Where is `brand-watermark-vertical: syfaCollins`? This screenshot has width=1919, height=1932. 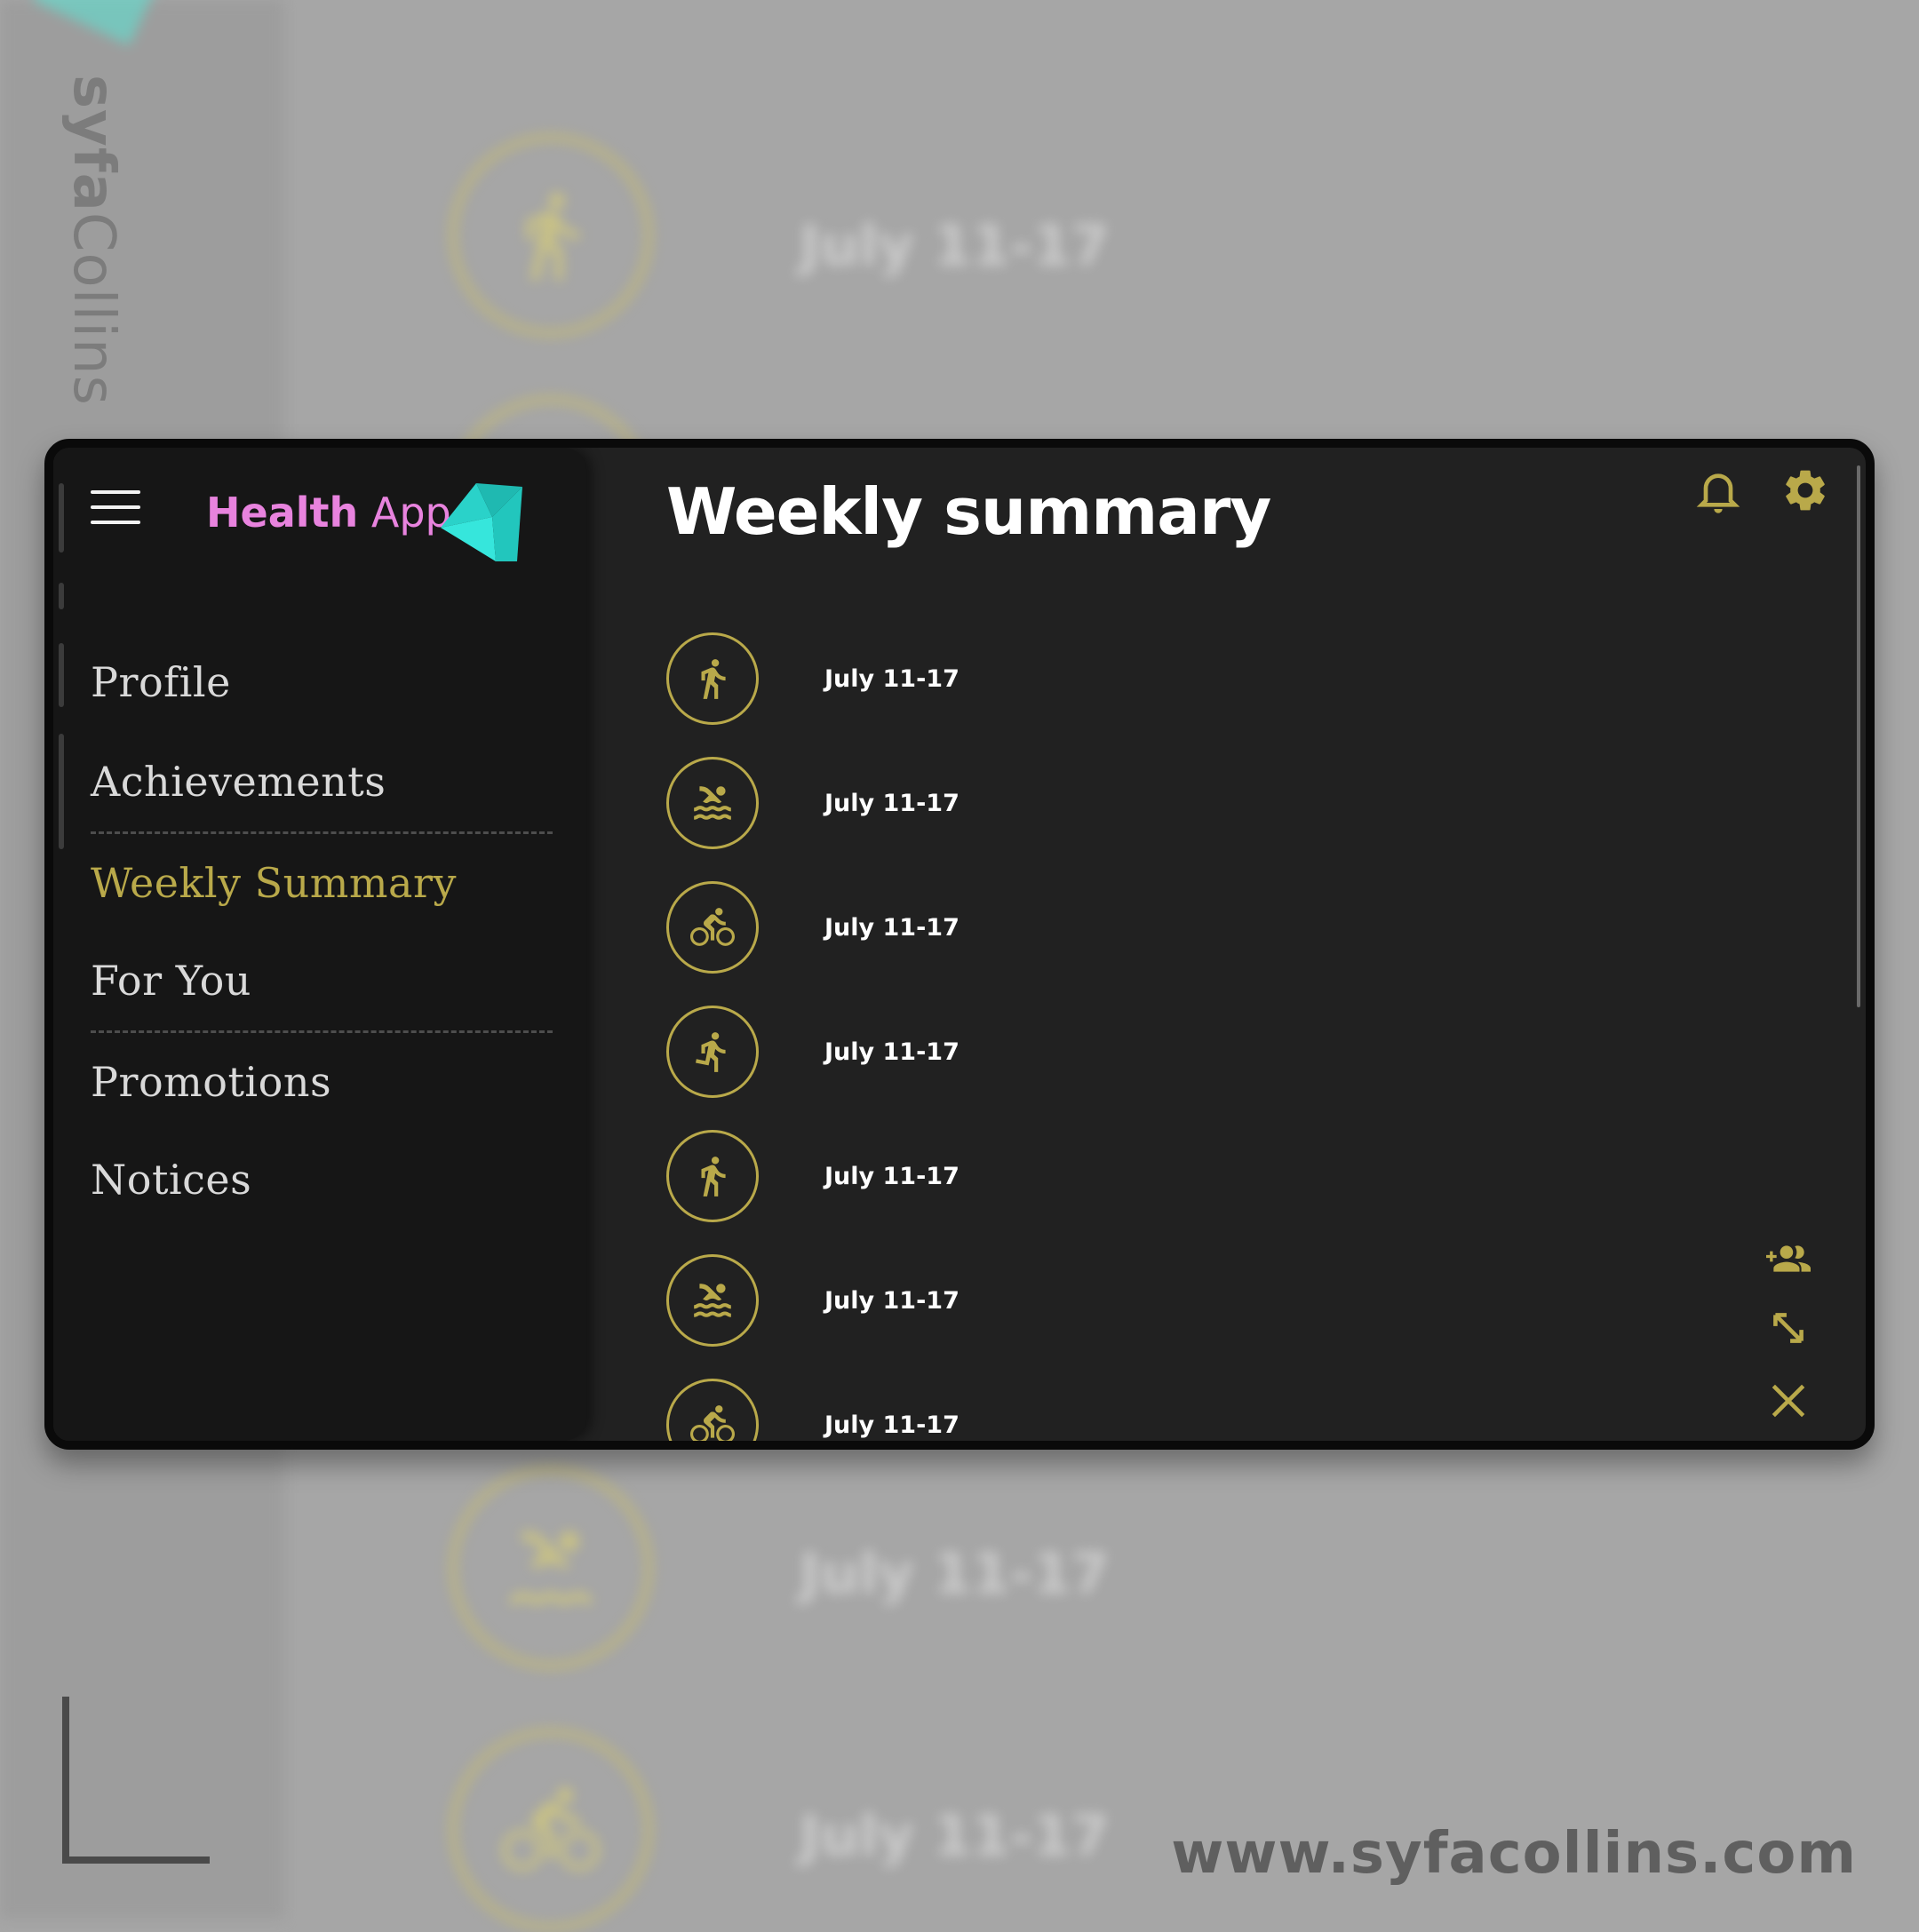
brand-watermark-vertical: syfaCollins is located at coordinates (93, 240).